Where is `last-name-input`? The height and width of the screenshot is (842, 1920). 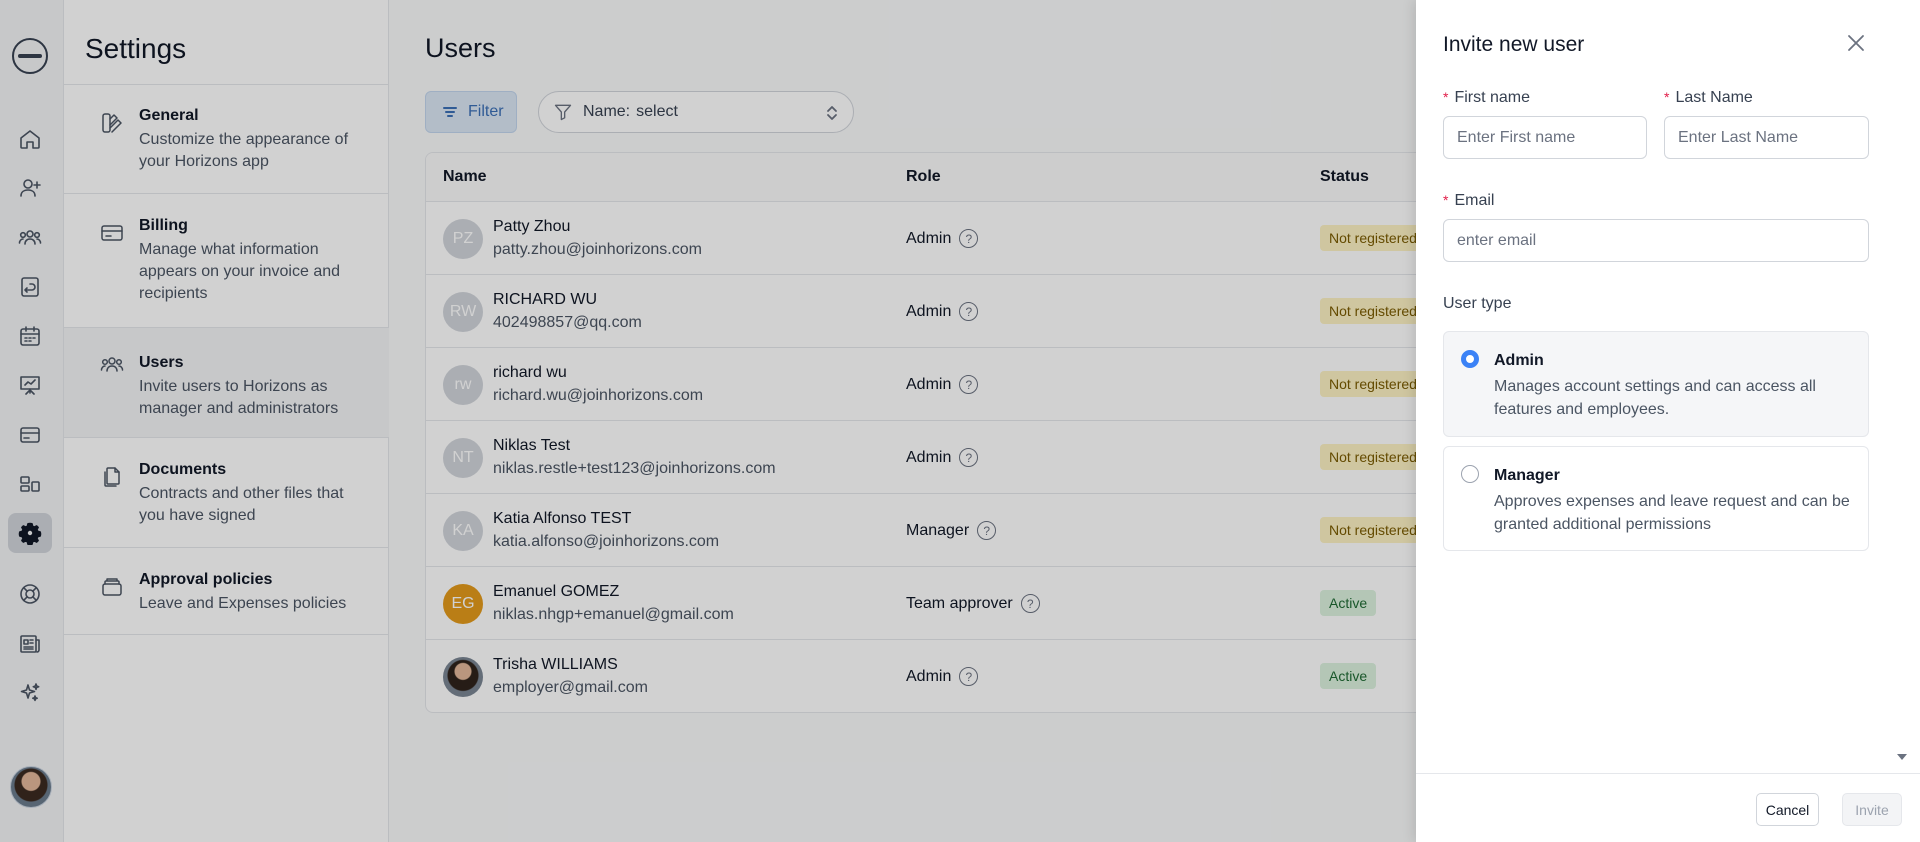 last-name-input is located at coordinates (1766, 137).